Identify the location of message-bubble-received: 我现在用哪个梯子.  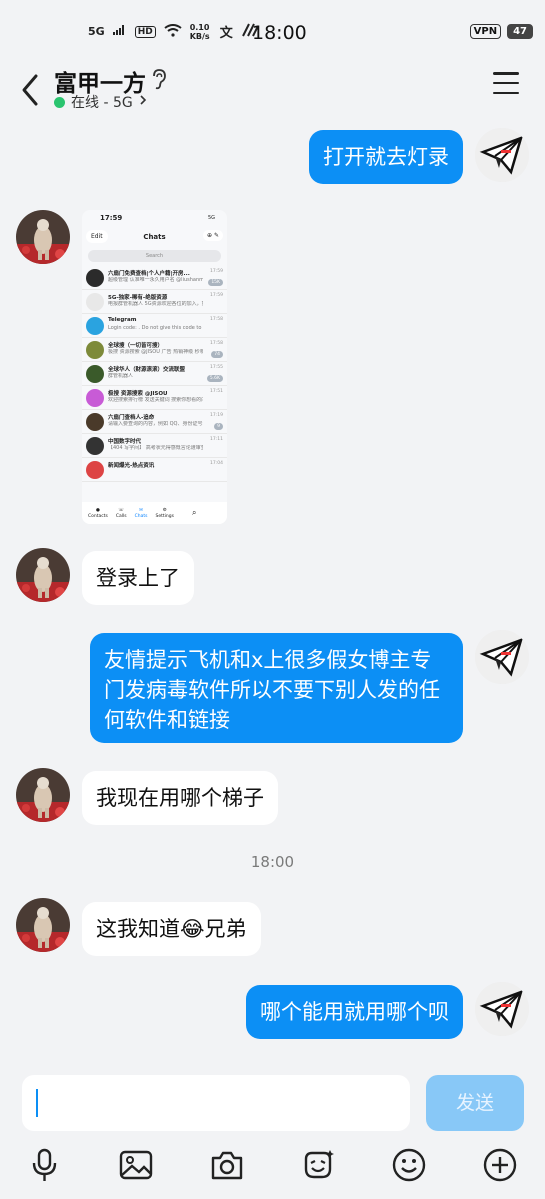
(180, 798).